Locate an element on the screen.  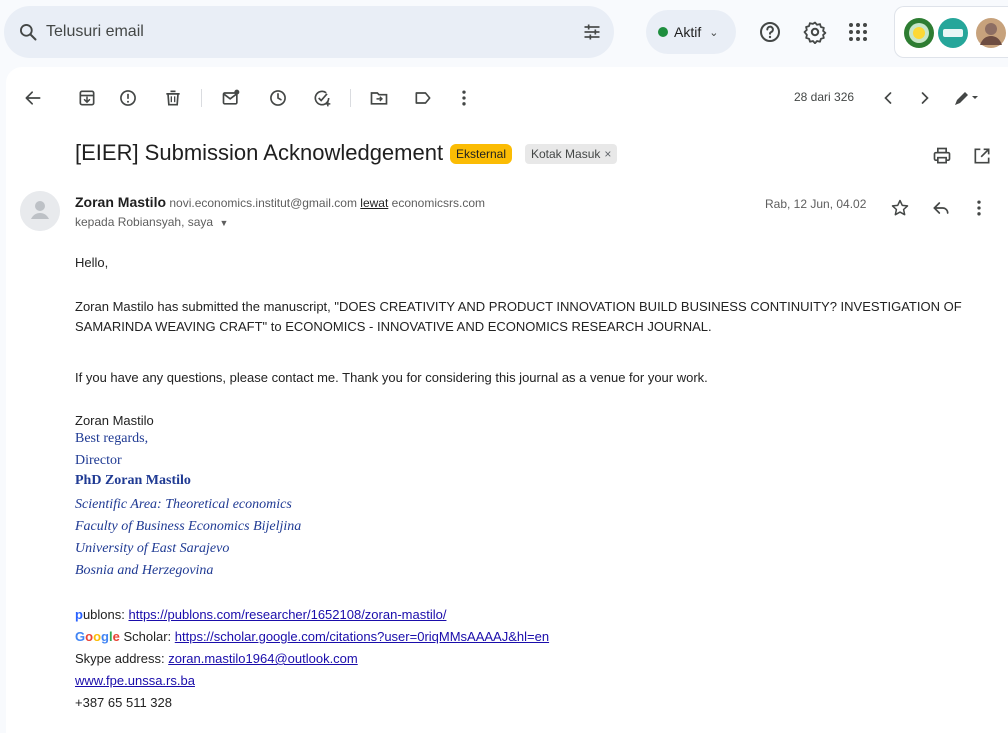
delete-icon is located at coordinates (173, 98).